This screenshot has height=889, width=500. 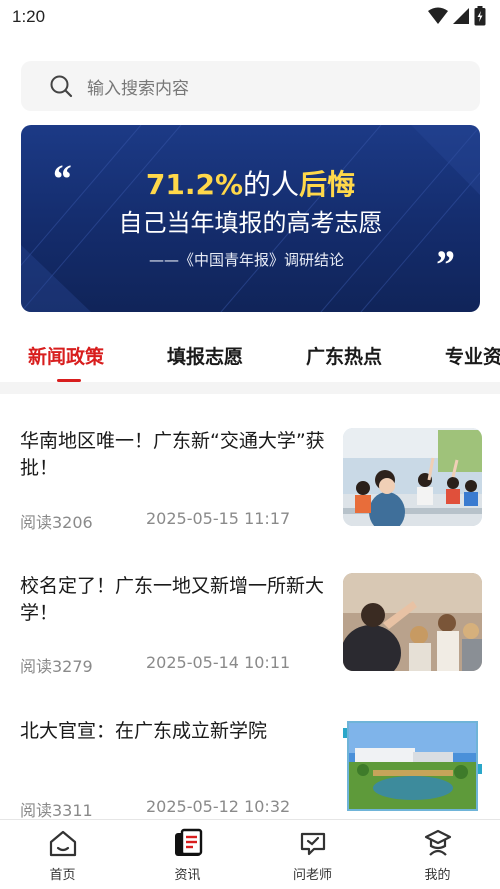 I want to click on lecture-image, so click(x=412, y=622).